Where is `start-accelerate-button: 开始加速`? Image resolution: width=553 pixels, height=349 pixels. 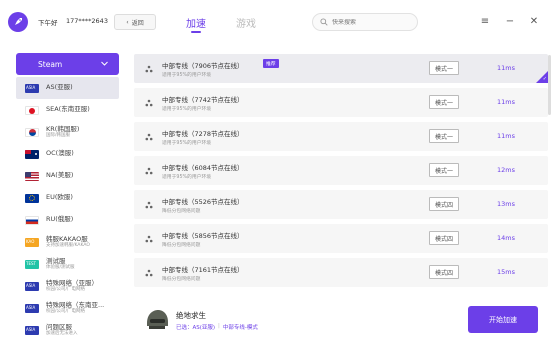
start-accelerate-button: 开始加速 is located at coordinates (503, 319).